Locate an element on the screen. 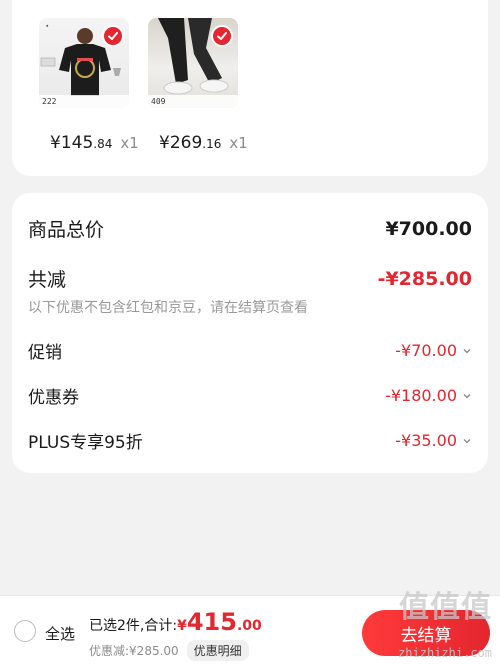 This screenshot has width=500, height=665. discount-amount-text: 优惠减:¥285.00 is located at coordinates (134, 651).